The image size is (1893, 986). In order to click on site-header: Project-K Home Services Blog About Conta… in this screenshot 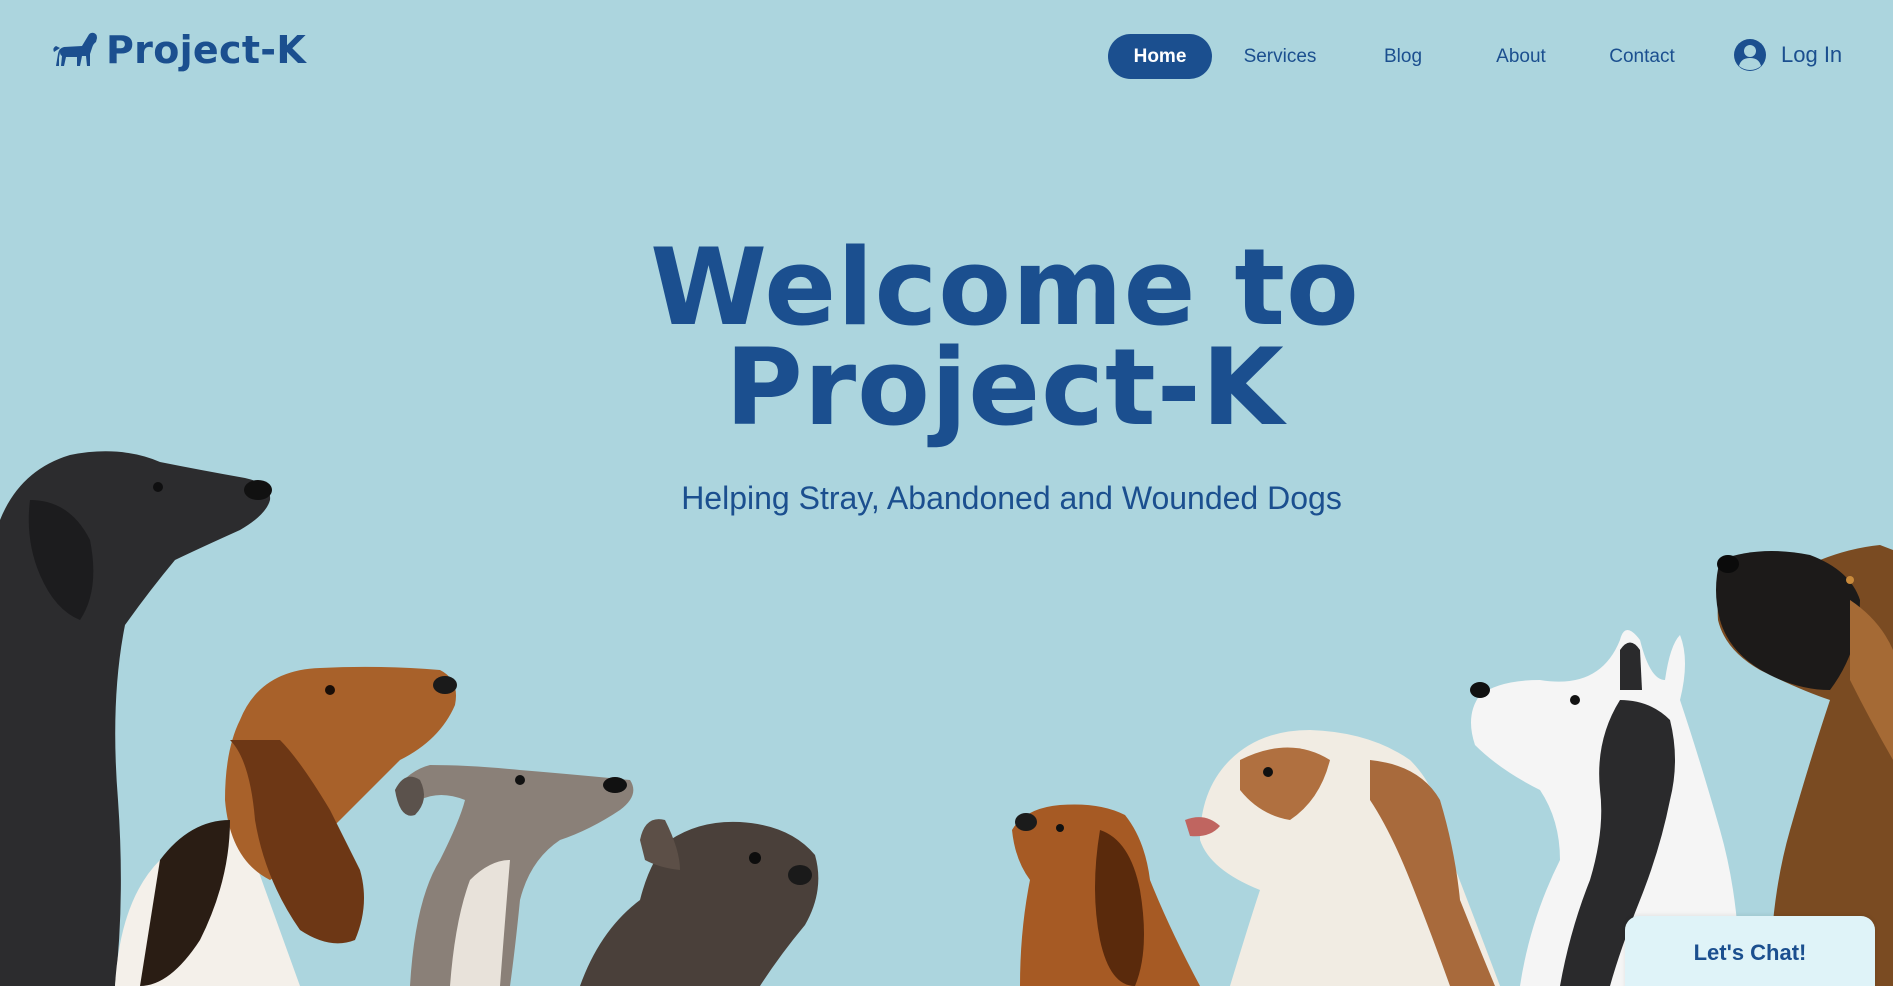, I will do `click(946, 55)`.